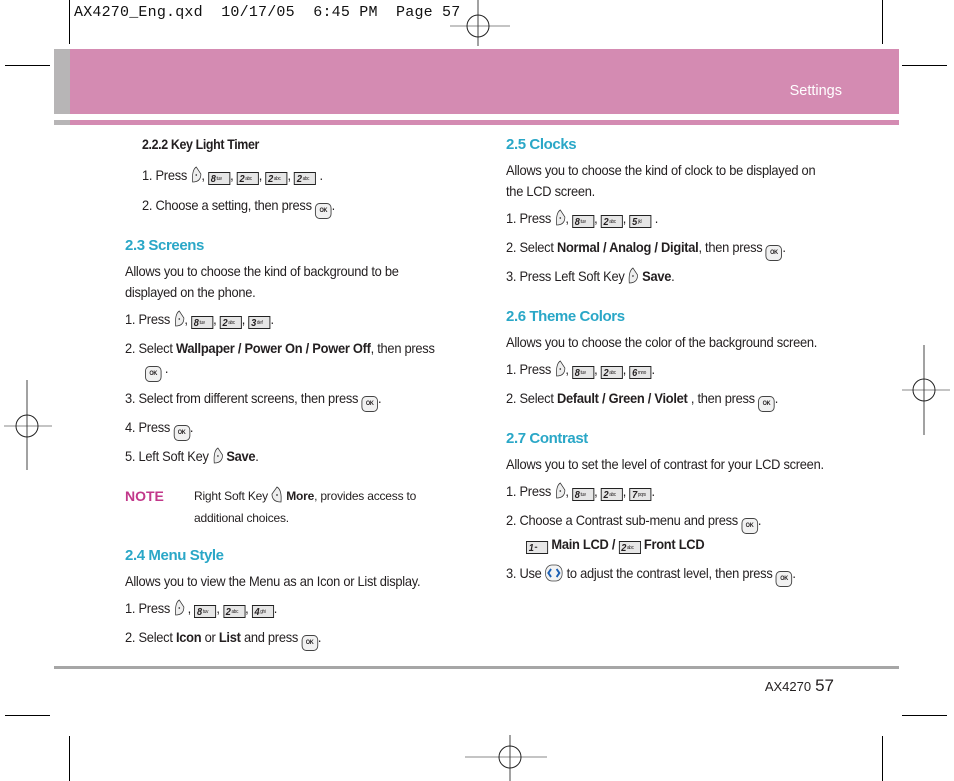 This screenshot has width=954, height=781. What do you see at coordinates (232, 175) in the screenshot?
I see `step: 1. Press , 8tuv, 2abc, 2abc, 2abc .` at bounding box center [232, 175].